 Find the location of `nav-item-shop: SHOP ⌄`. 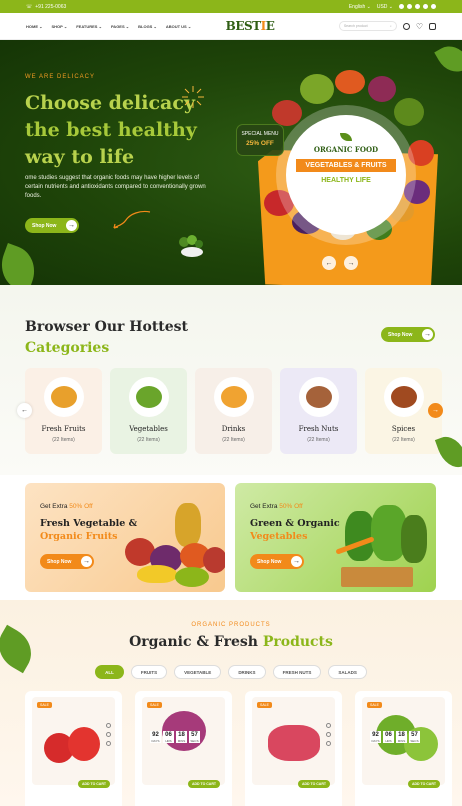

nav-item-shop: SHOP ⌄ is located at coordinates (59, 26).